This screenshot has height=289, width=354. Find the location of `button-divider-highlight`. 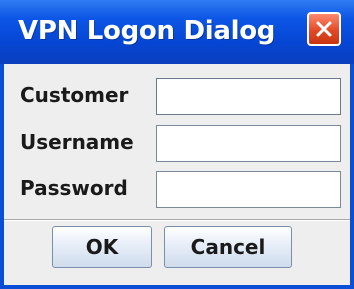

button-divider-highlight is located at coordinates (177, 220).